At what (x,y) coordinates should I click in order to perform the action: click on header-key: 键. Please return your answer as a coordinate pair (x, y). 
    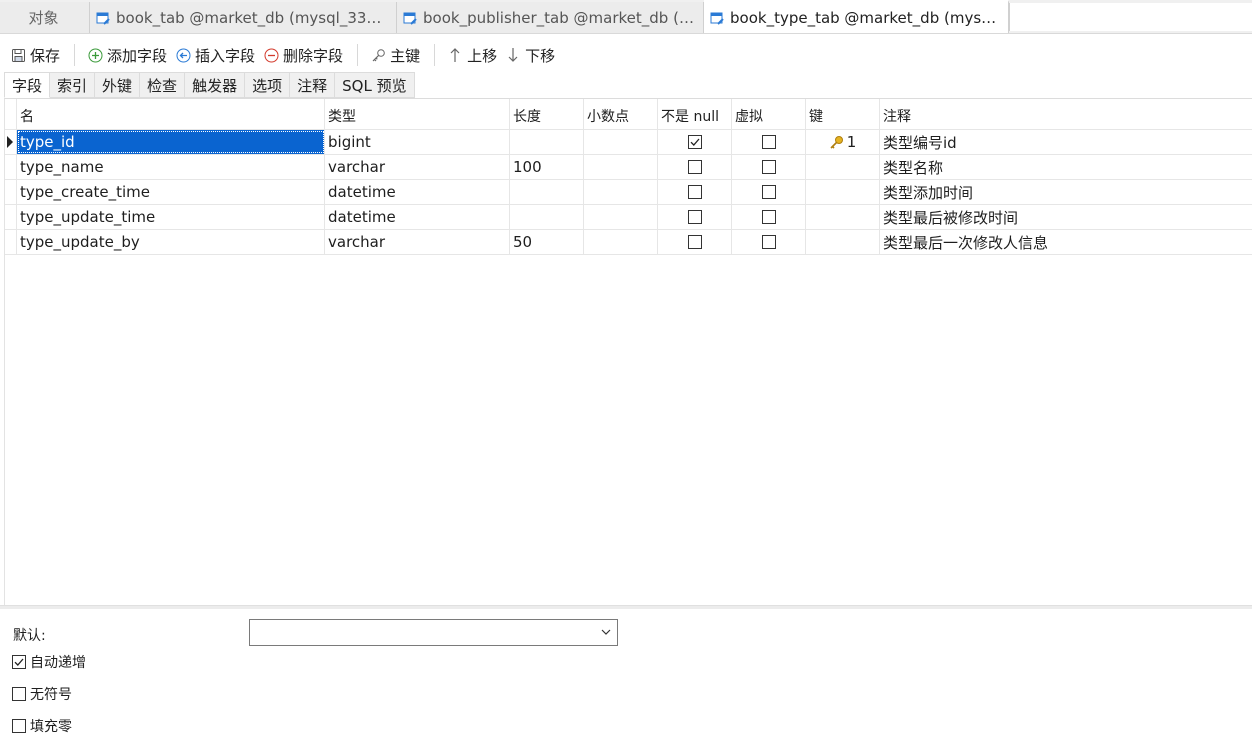
    Looking at the image, I should click on (843, 114).